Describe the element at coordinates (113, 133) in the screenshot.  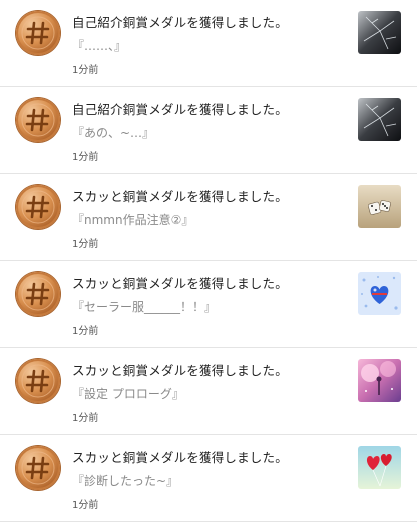
I see `work-title: 『あの、~…』` at that location.